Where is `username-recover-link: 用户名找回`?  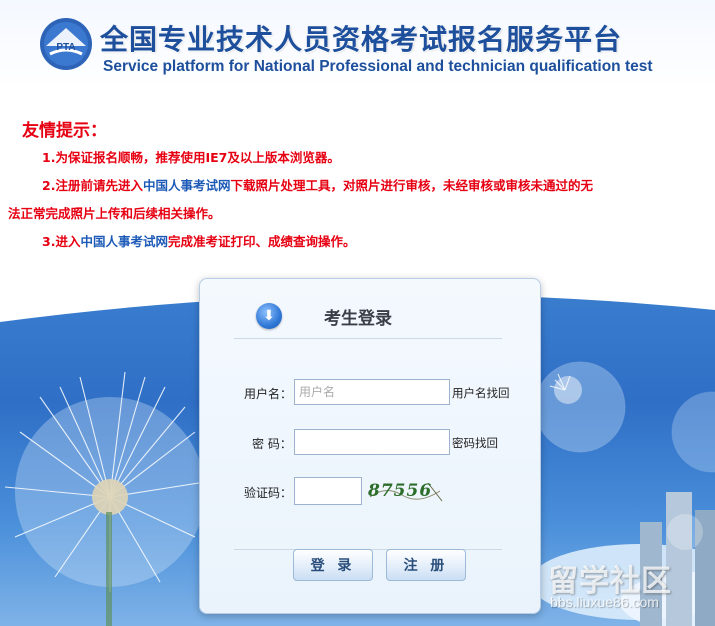 username-recover-link: 用户名找回 is located at coordinates (481, 393).